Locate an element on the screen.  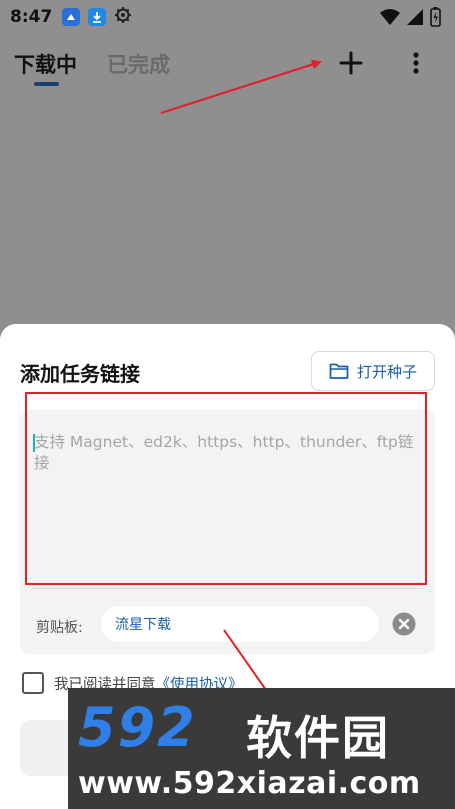
clear-clipboard-button is located at coordinates (404, 624).